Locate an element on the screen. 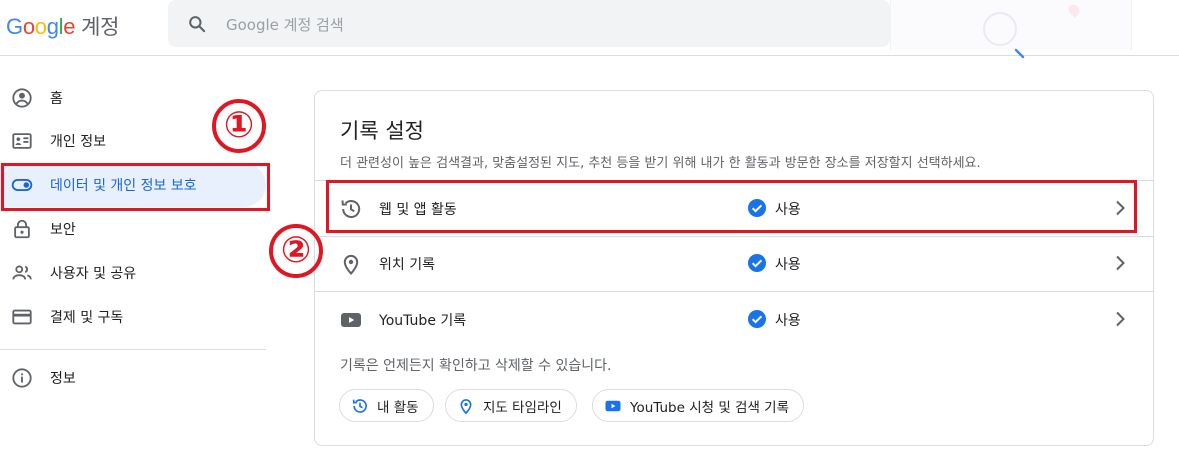 Image resolution: width=1179 pixels, height=453 pixels. top-bar: Google 계정 Google 계정 검색 is located at coordinates (589, 29).